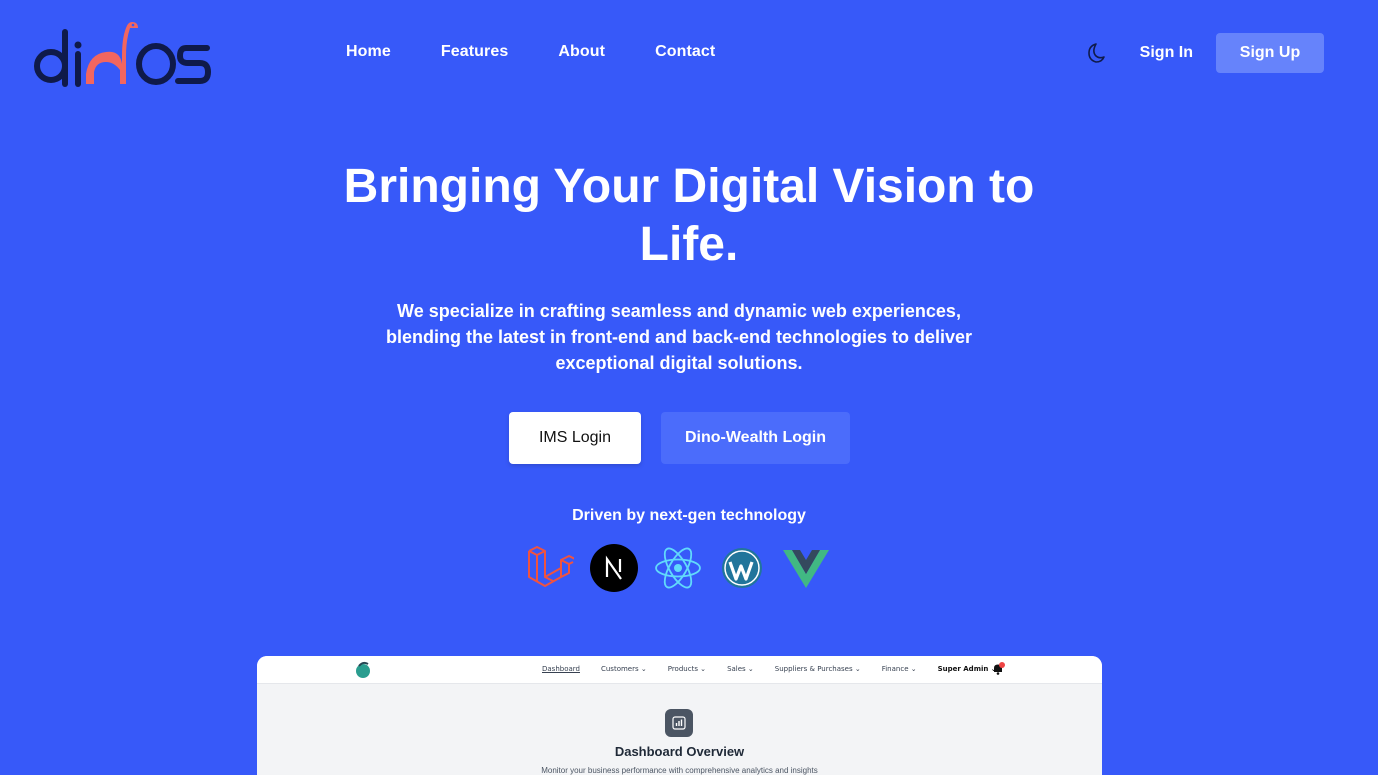 The image size is (1378, 775). Describe the element at coordinates (806, 568) in the screenshot. I see `vue-icon` at that location.